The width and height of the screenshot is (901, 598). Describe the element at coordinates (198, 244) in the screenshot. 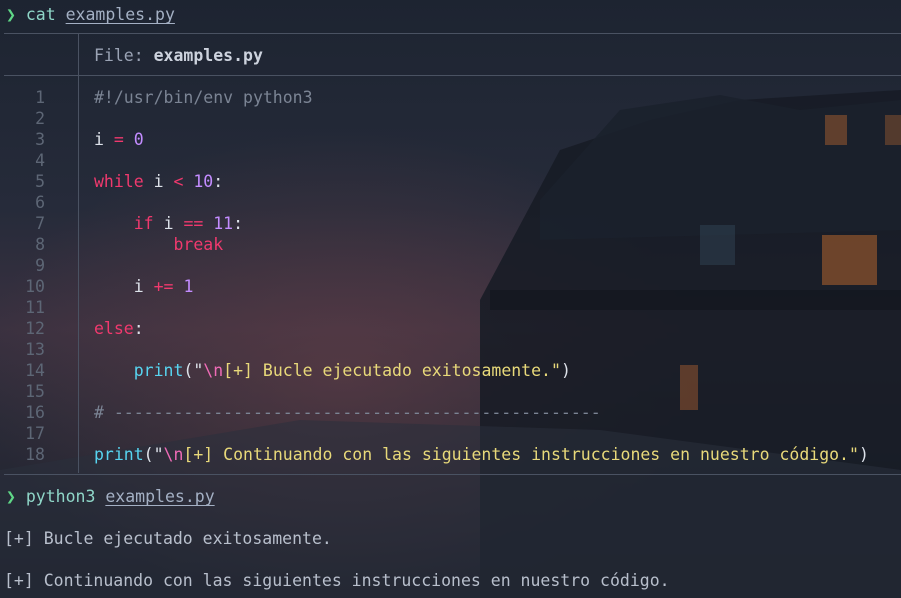

I see `code-token: break` at that location.